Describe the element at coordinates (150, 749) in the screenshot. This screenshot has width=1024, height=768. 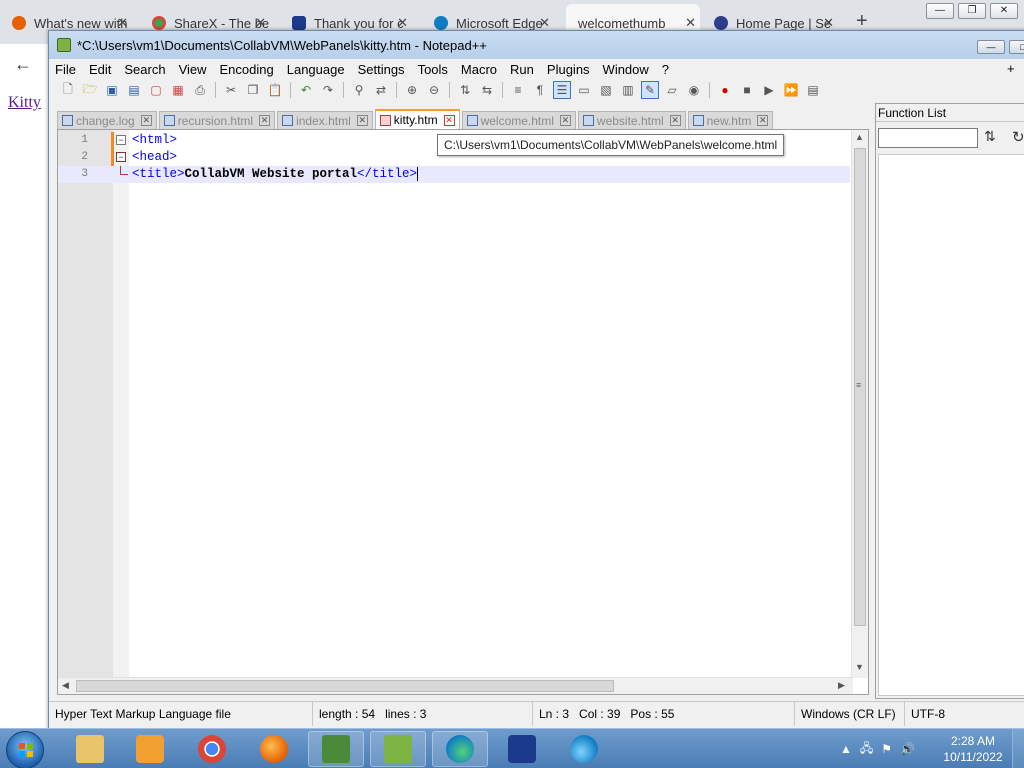
I see `taskbar-media-player` at that location.